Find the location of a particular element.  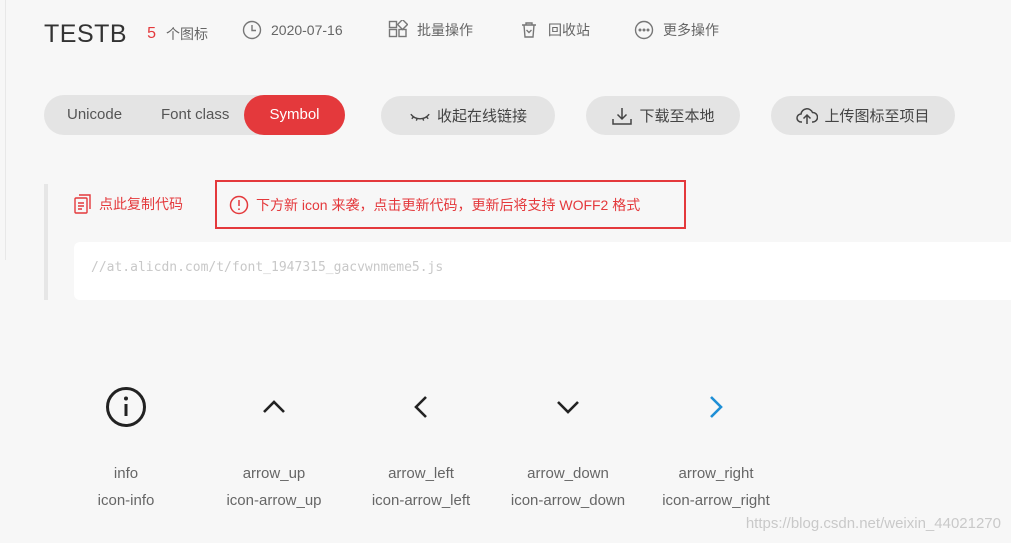

upload-to-project-button: 上传图标至项目 is located at coordinates (863, 115).